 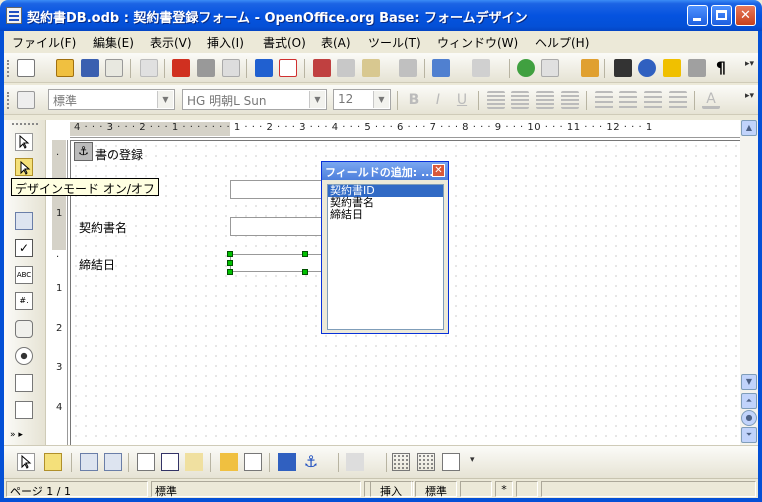 What do you see at coordinates (89, 462) in the screenshot?
I see `control-properties-icon` at bounding box center [89, 462].